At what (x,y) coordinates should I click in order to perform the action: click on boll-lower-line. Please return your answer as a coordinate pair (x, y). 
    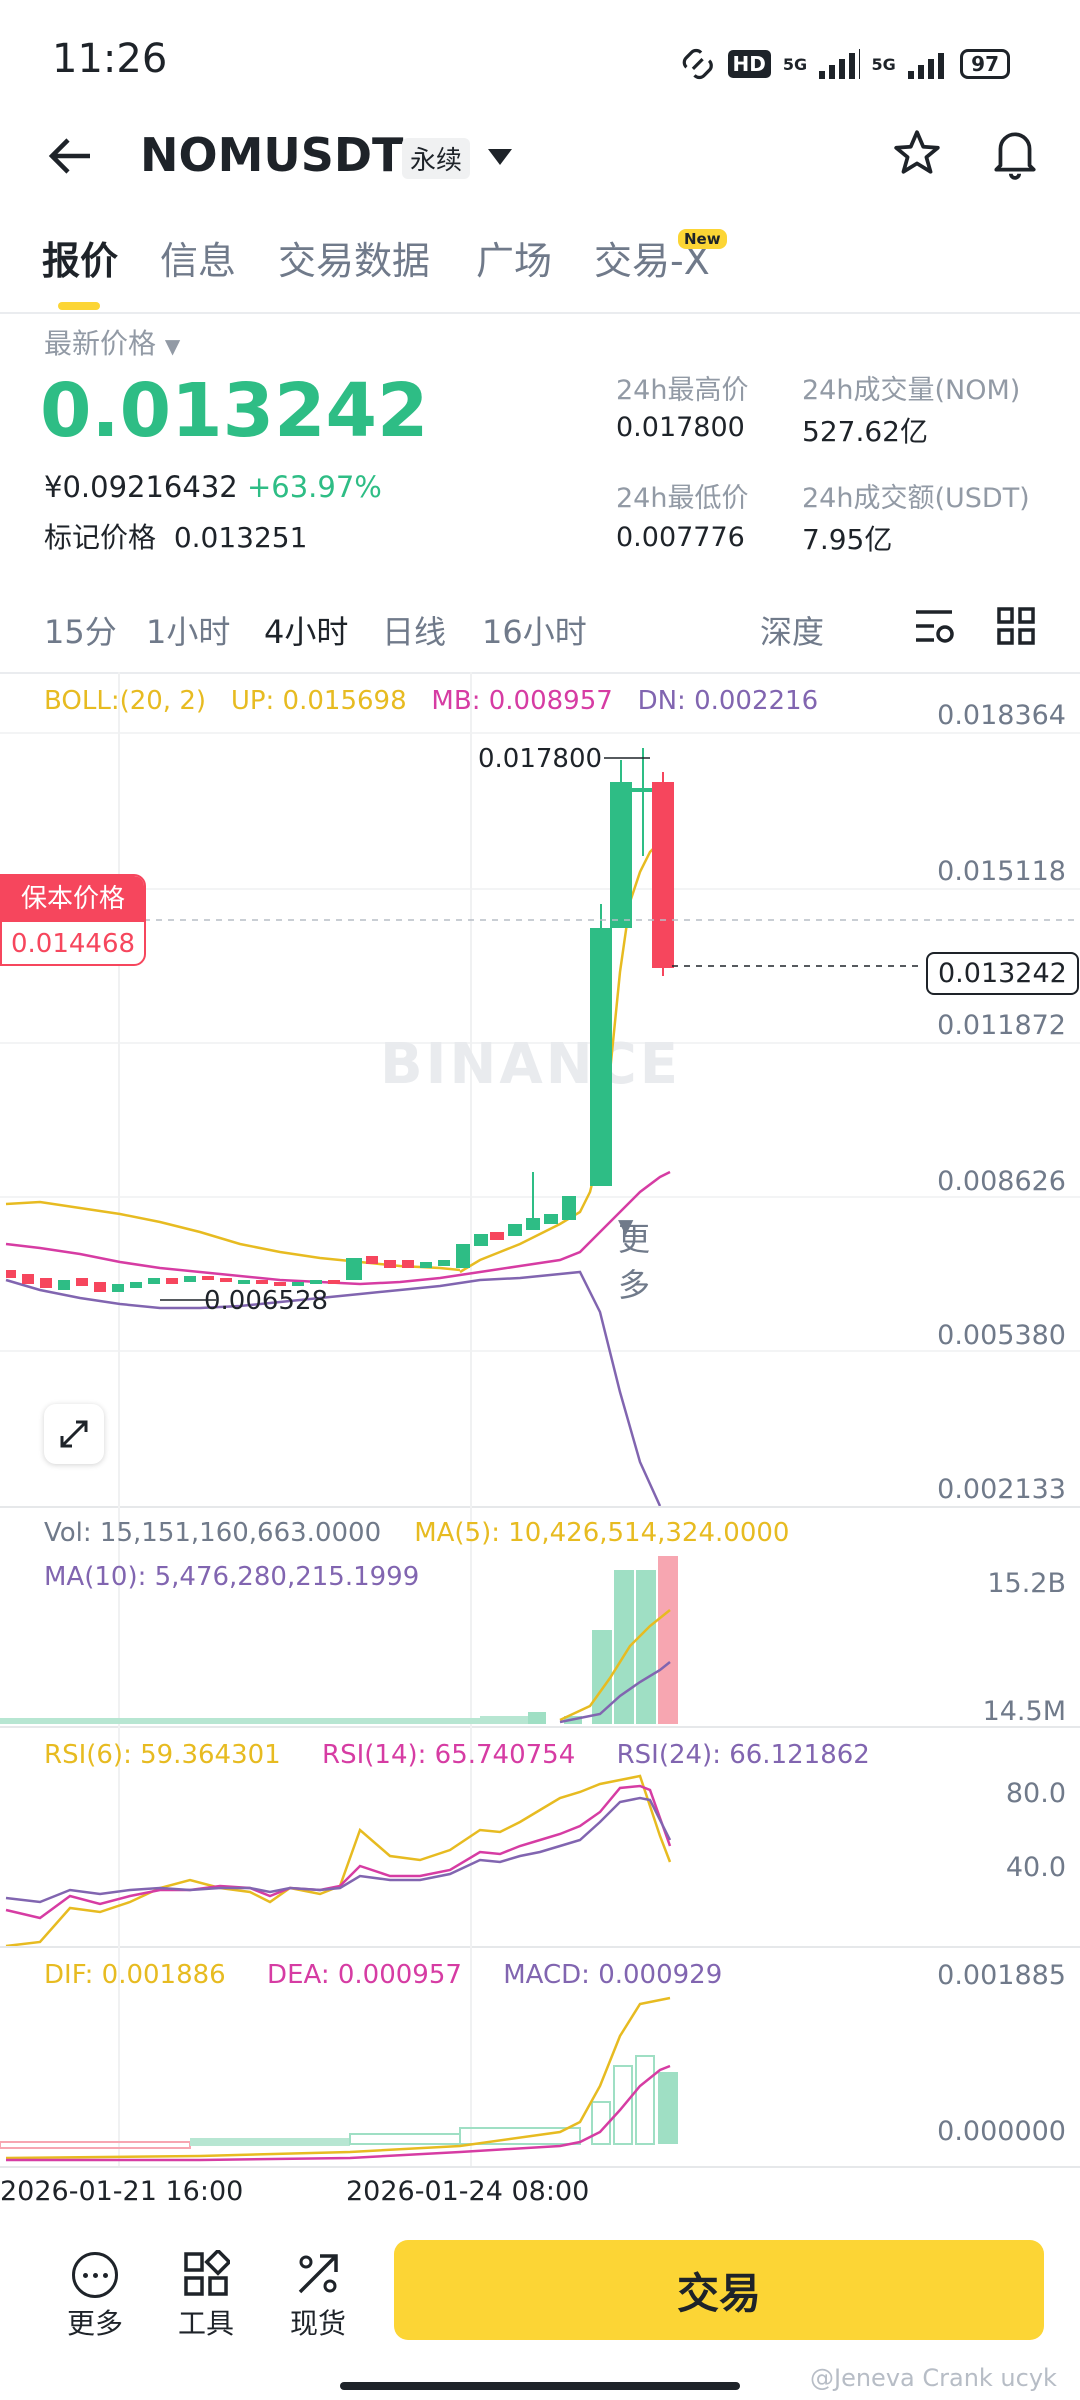
    Looking at the image, I should click on (333, 1388).